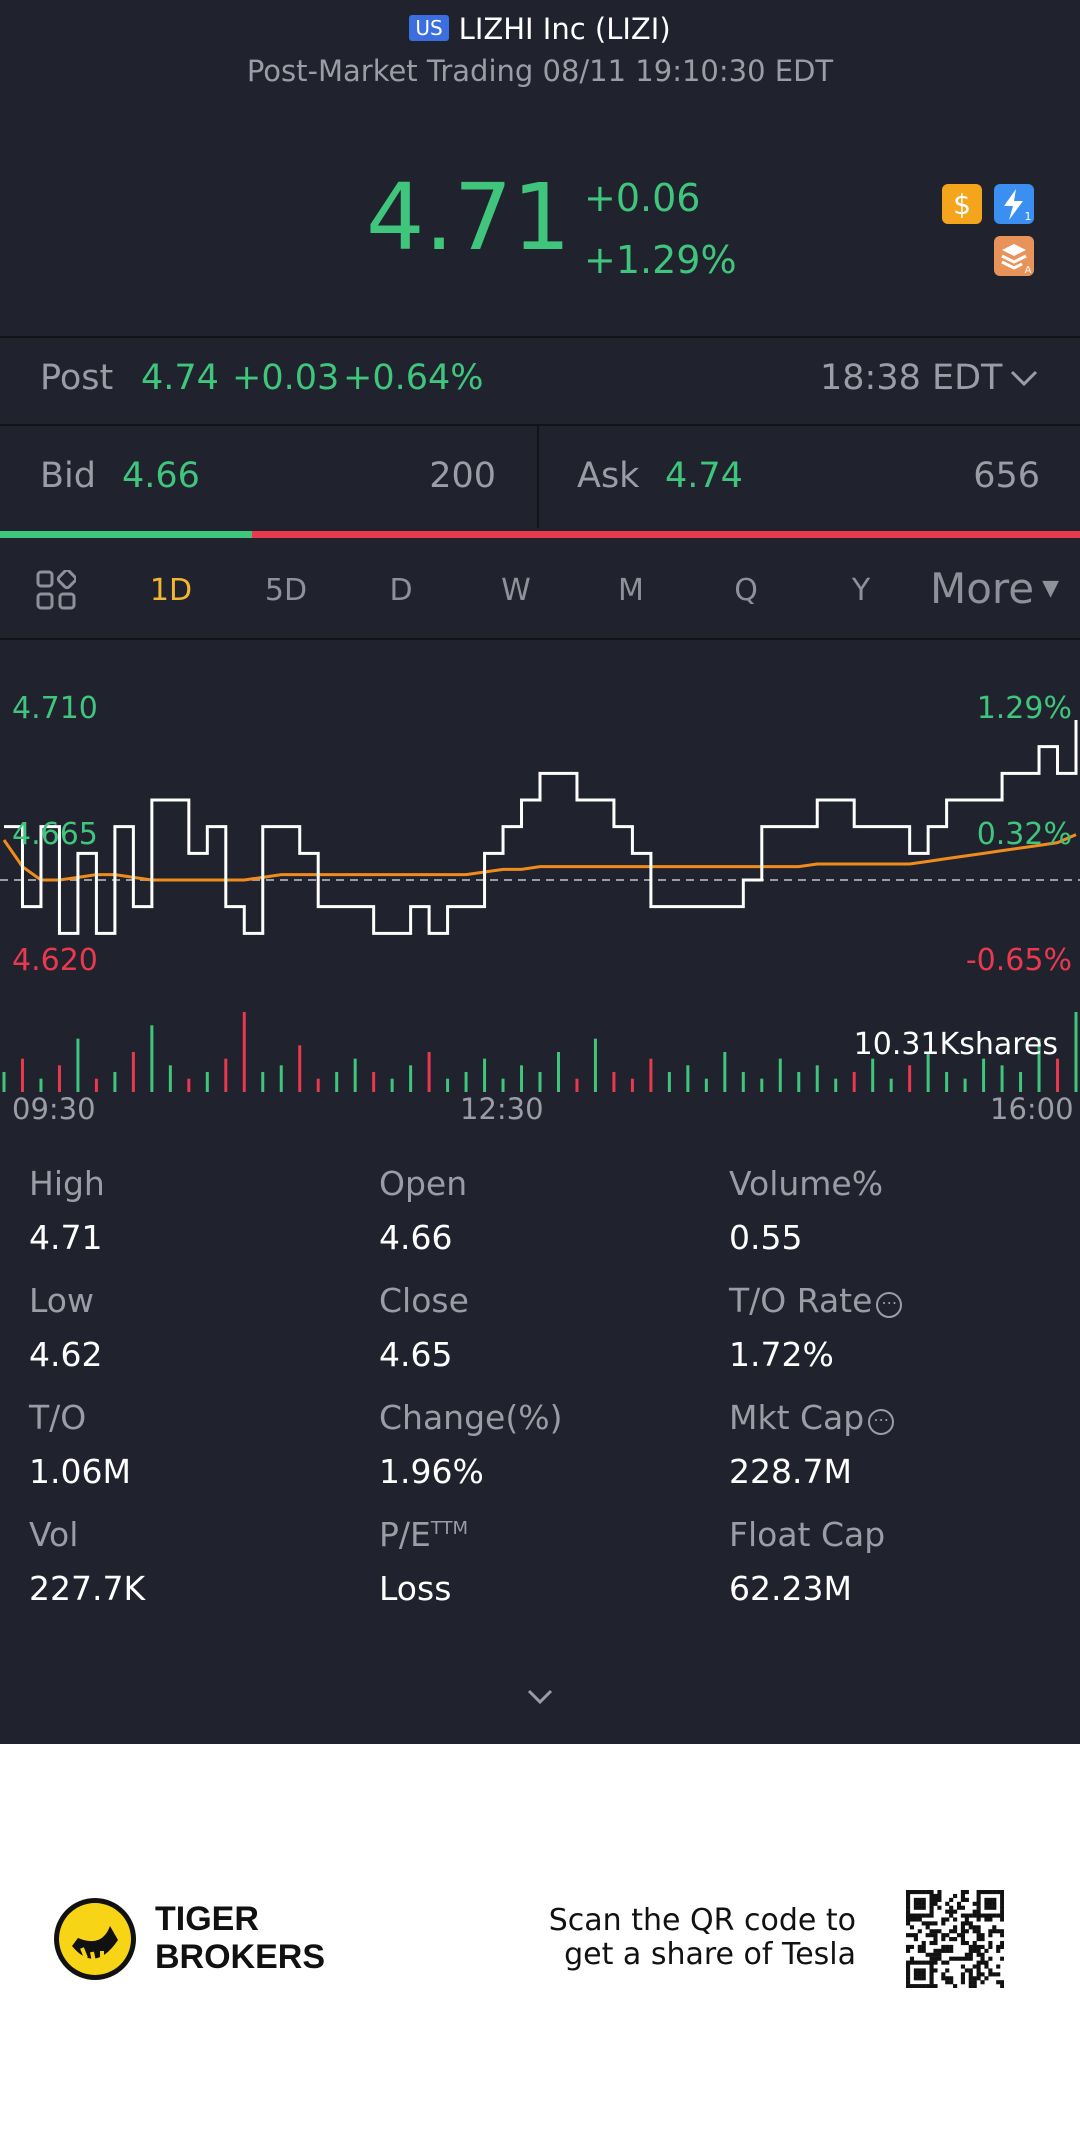 This screenshot has width=1080, height=2136. Describe the element at coordinates (861, 590) in the screenshot. I see `tab-y: Y` at that location.